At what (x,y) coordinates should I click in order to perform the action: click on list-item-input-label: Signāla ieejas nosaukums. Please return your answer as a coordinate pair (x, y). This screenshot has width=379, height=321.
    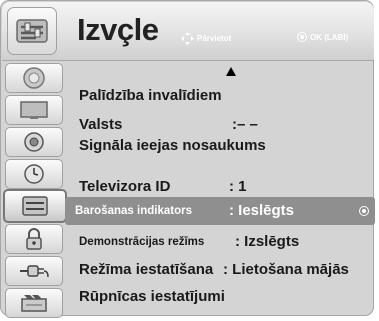
    Looking at the image, I should click on (220, 146).